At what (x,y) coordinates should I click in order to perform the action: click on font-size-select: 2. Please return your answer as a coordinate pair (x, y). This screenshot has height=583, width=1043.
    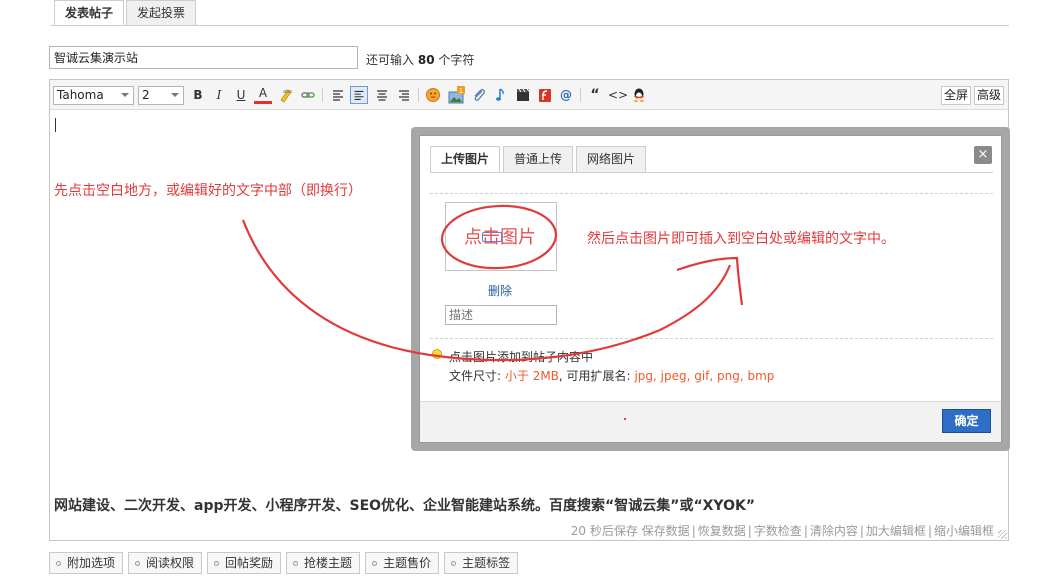
    Looking at the image, I should click on (161, 95).